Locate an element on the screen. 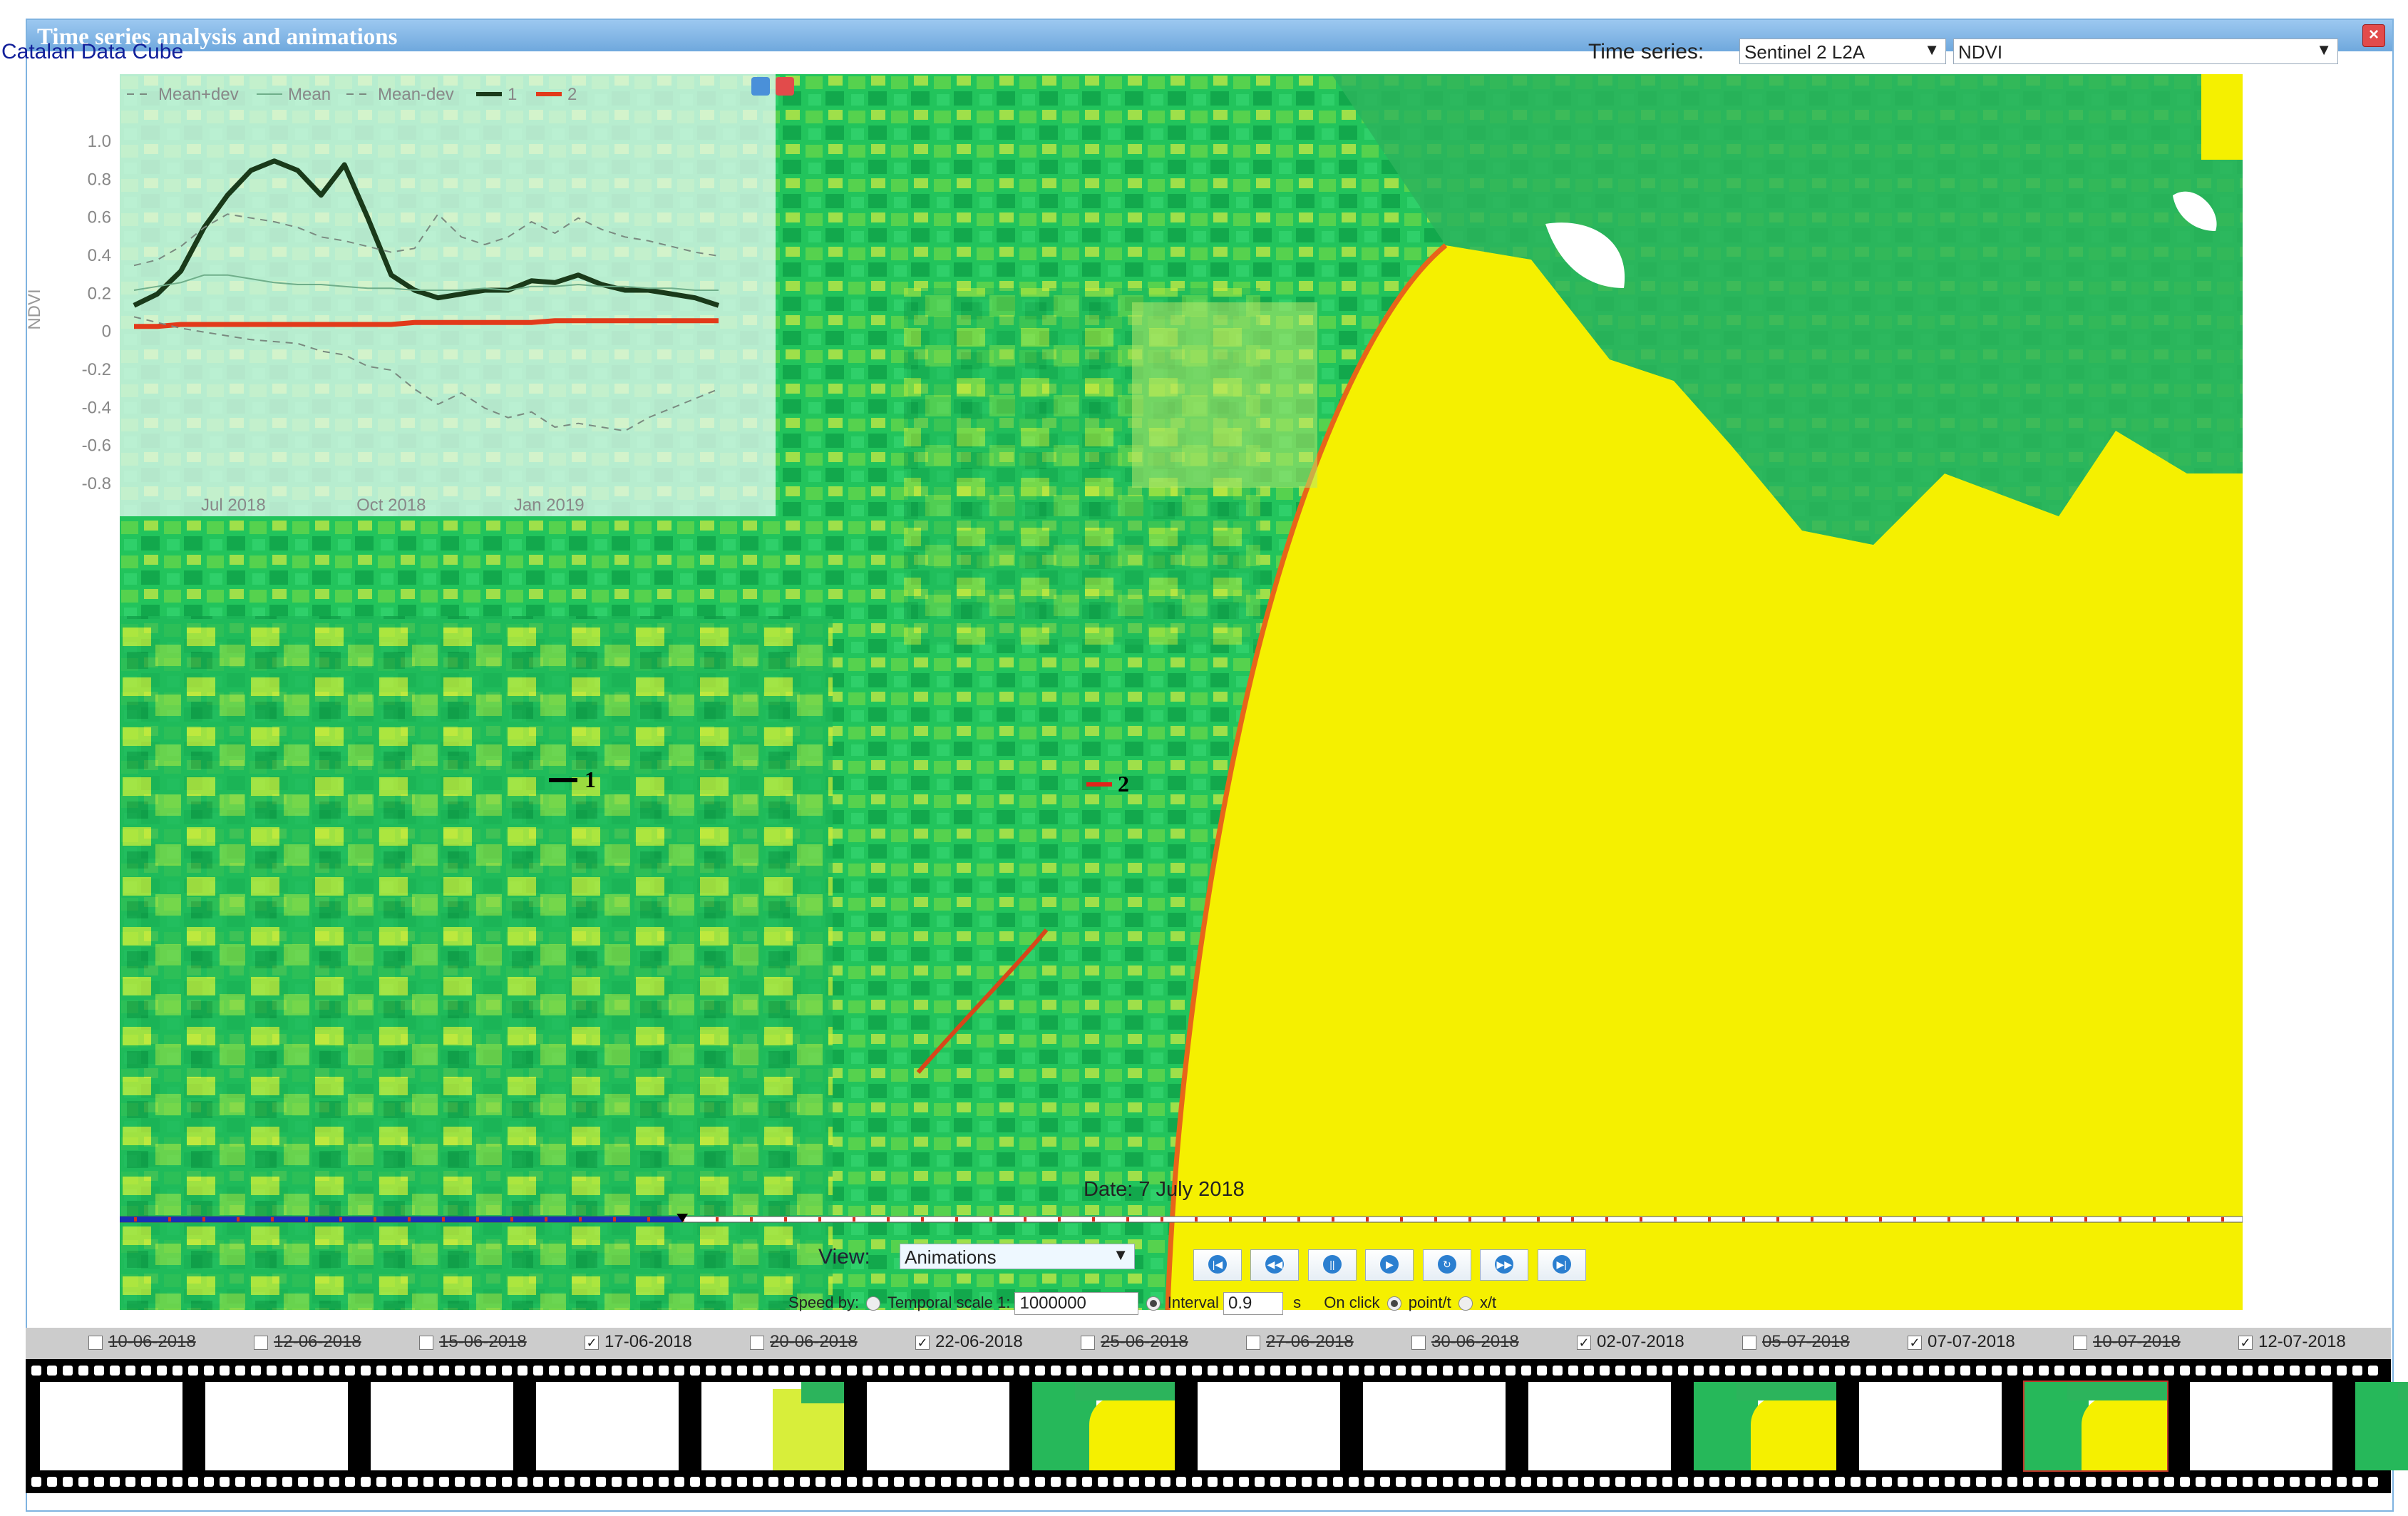  play-button: ▶ is located at coordinates (1389, 1265).